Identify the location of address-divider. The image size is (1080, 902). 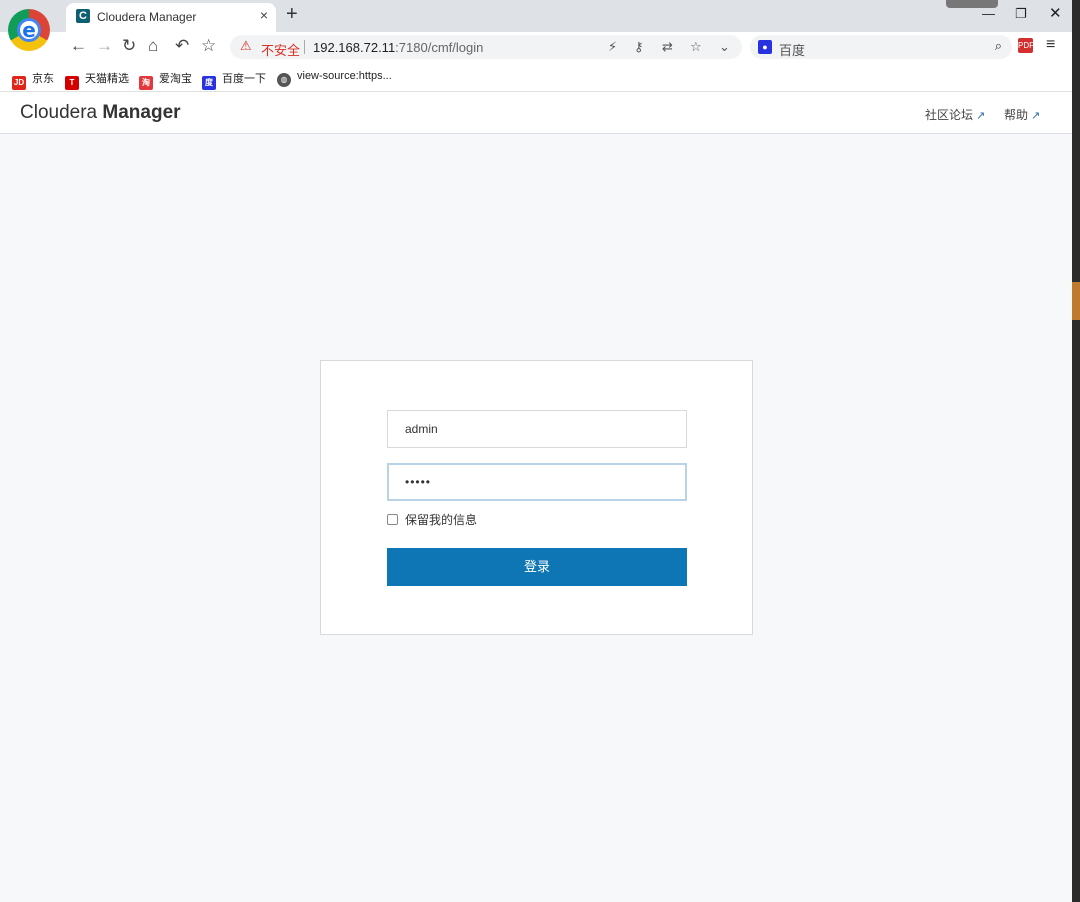
(304, 47).